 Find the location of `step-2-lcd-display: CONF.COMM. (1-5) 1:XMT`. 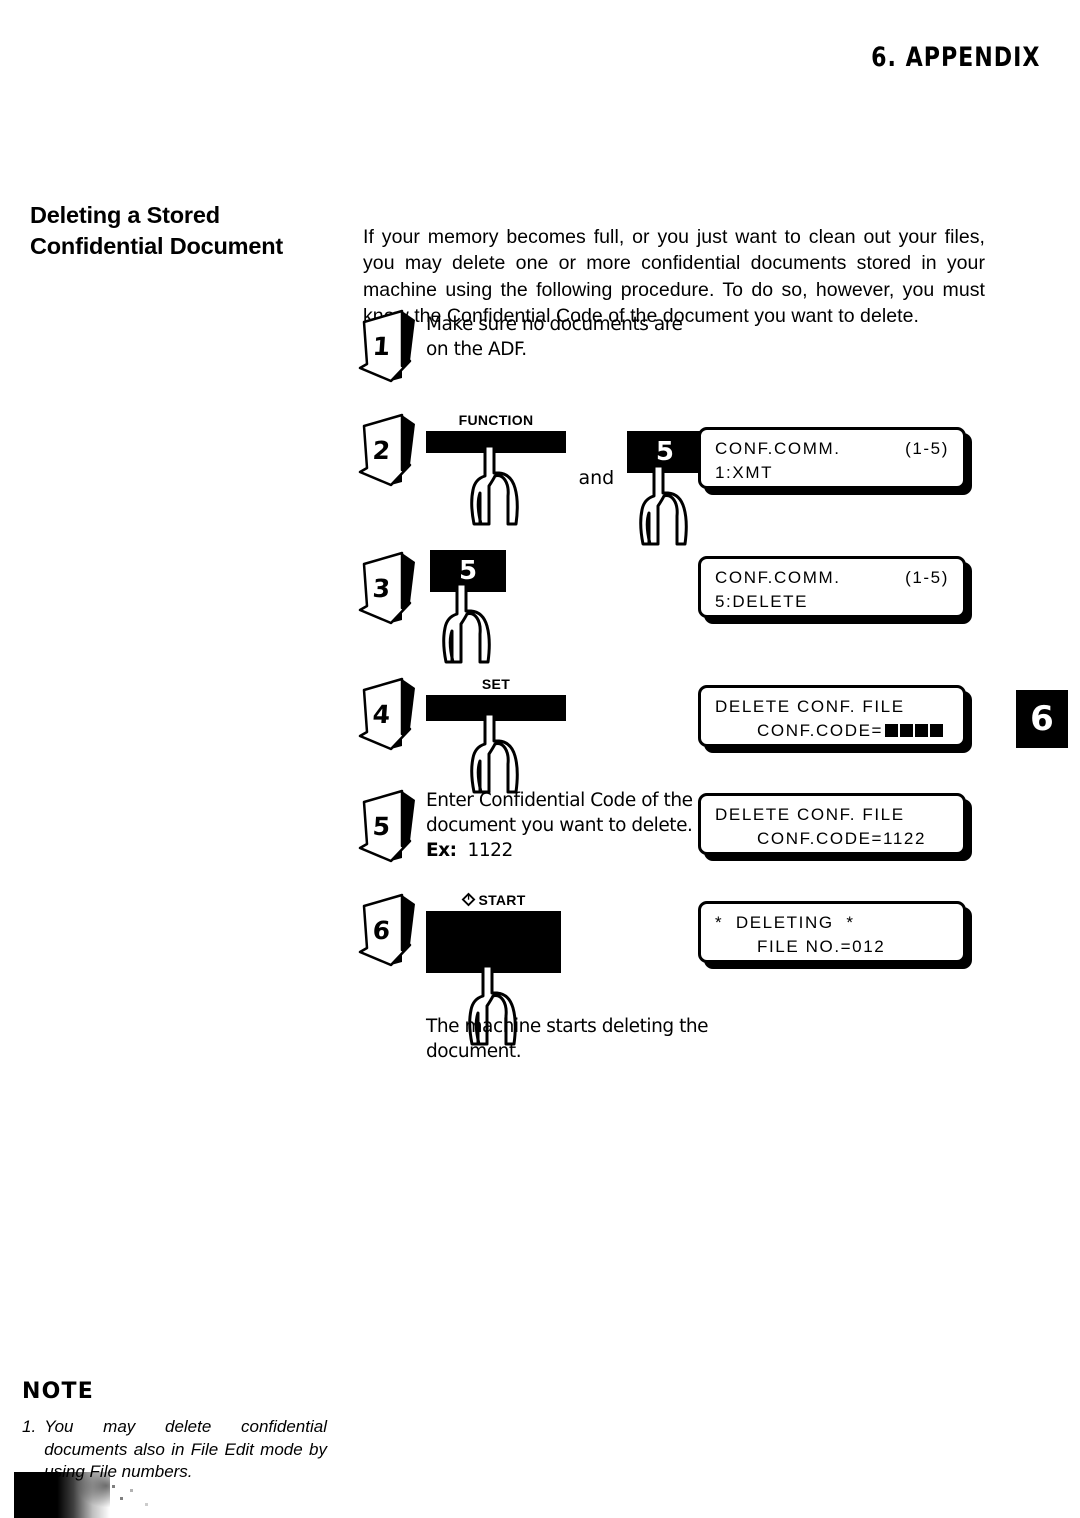

step-2-lcd-display: CONF.COMM. (1-5) 1:XMT is located at coordinates (832, 458).